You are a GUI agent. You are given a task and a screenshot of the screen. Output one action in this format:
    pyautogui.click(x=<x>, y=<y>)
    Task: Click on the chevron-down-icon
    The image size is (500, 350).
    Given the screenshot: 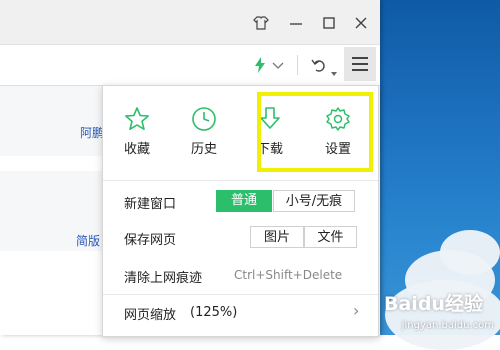 What is the action you would take?
    pyautogui.click(x=278, y=66)
    